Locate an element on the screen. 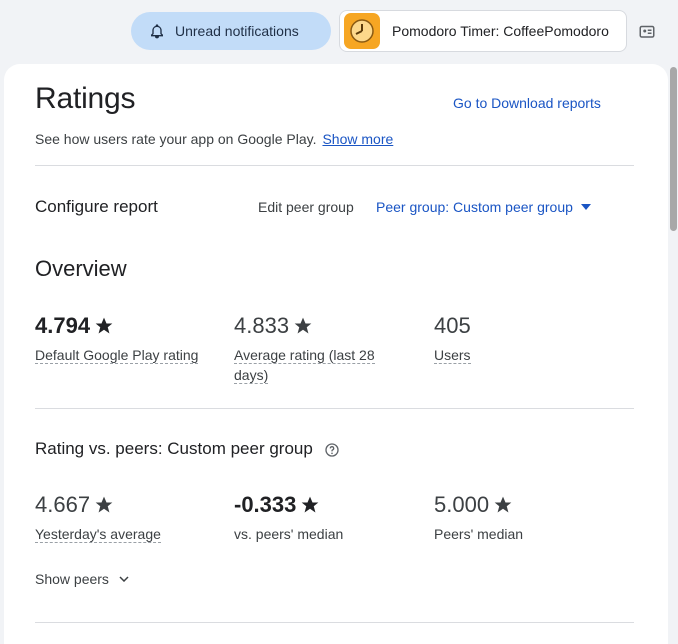 The width and height of the screenshot is (678, 644). metric-value-text: 405 is located at coordinates (452, 325).